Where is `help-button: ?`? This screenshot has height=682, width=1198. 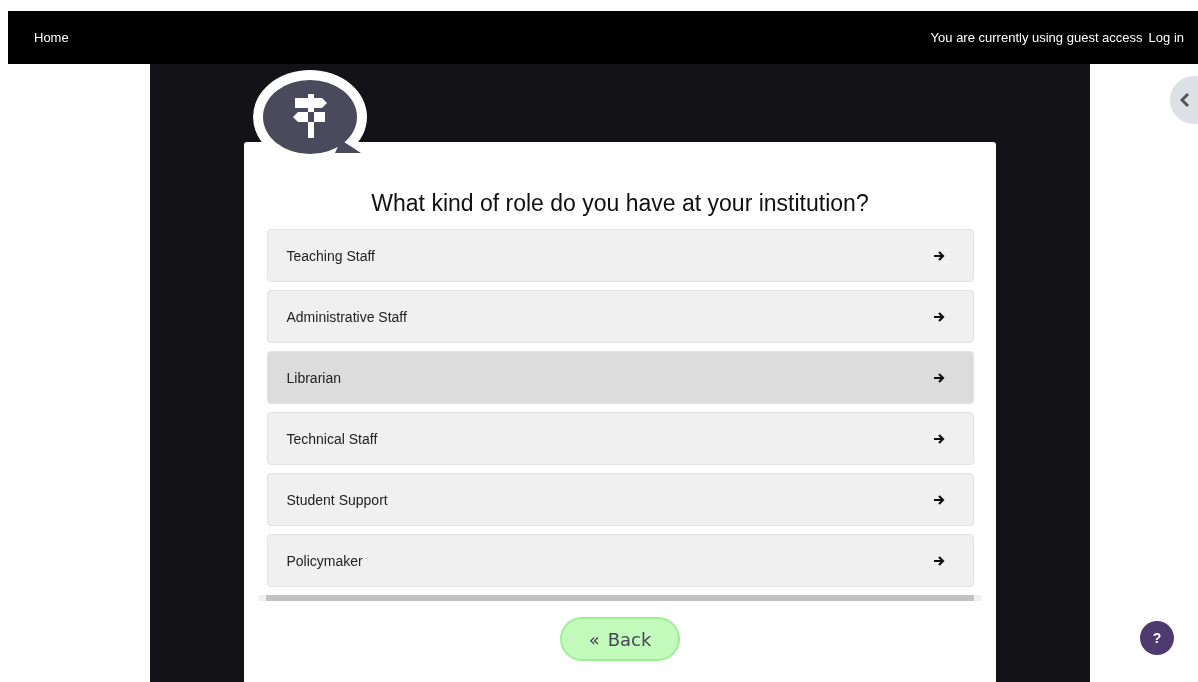
help-button: ? is located at coordinates (1157, 638).